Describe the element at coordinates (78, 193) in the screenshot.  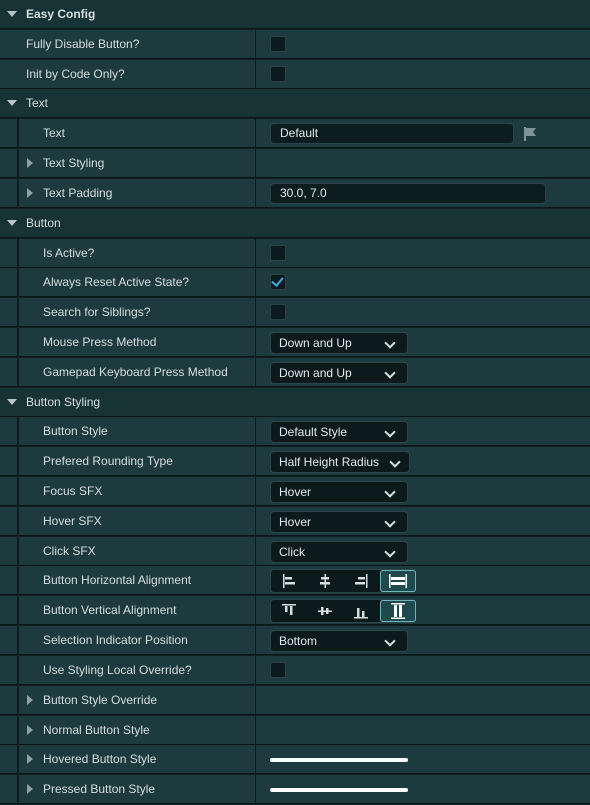
I see `property-label: Text Padding` at that location.